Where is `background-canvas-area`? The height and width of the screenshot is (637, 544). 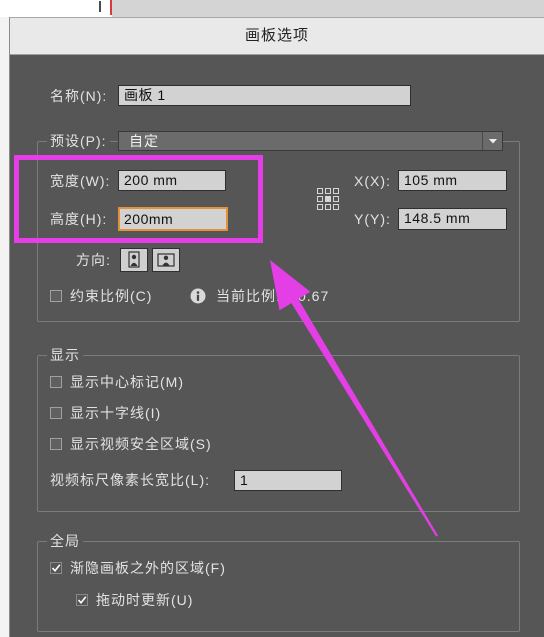
background-canvas-area is located at coordinates (328, 8).